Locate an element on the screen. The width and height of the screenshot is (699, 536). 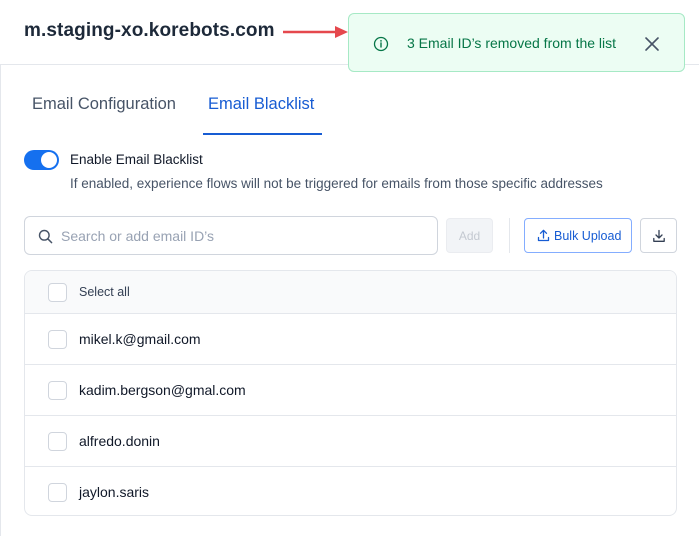
bulk-upload-label: Bulk Upload is located at coordinates (588, 236).